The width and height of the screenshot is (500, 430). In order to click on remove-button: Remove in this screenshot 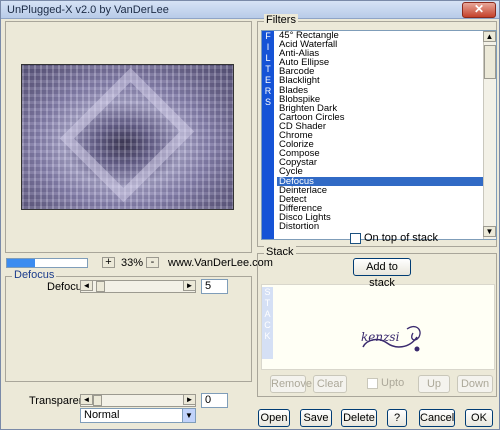, I will do `click(291, 384)`.